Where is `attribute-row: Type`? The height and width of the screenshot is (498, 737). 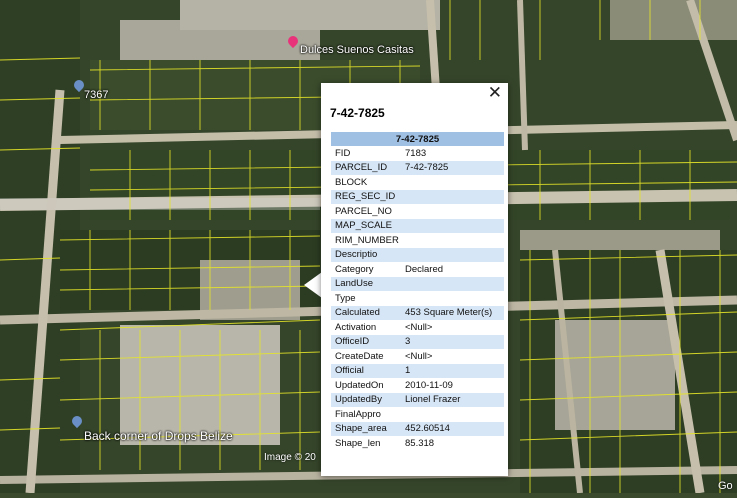 attribute-row: Type is located at coordinates (417, 298).